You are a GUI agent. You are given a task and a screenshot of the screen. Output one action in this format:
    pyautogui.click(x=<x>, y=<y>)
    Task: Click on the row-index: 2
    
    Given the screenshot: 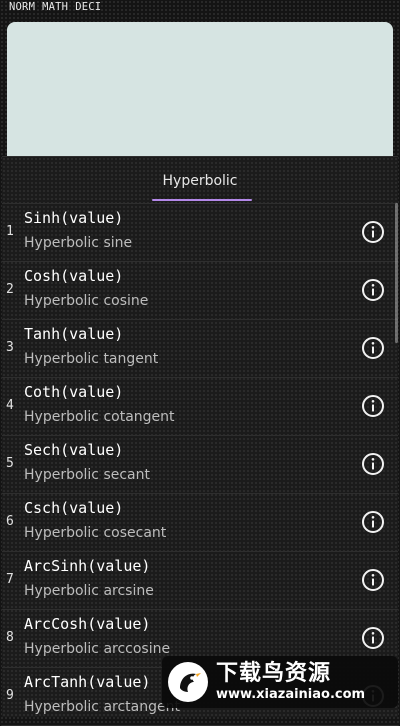 What is the action you would take?
    pyautogui.click(x=10, y=289)
    